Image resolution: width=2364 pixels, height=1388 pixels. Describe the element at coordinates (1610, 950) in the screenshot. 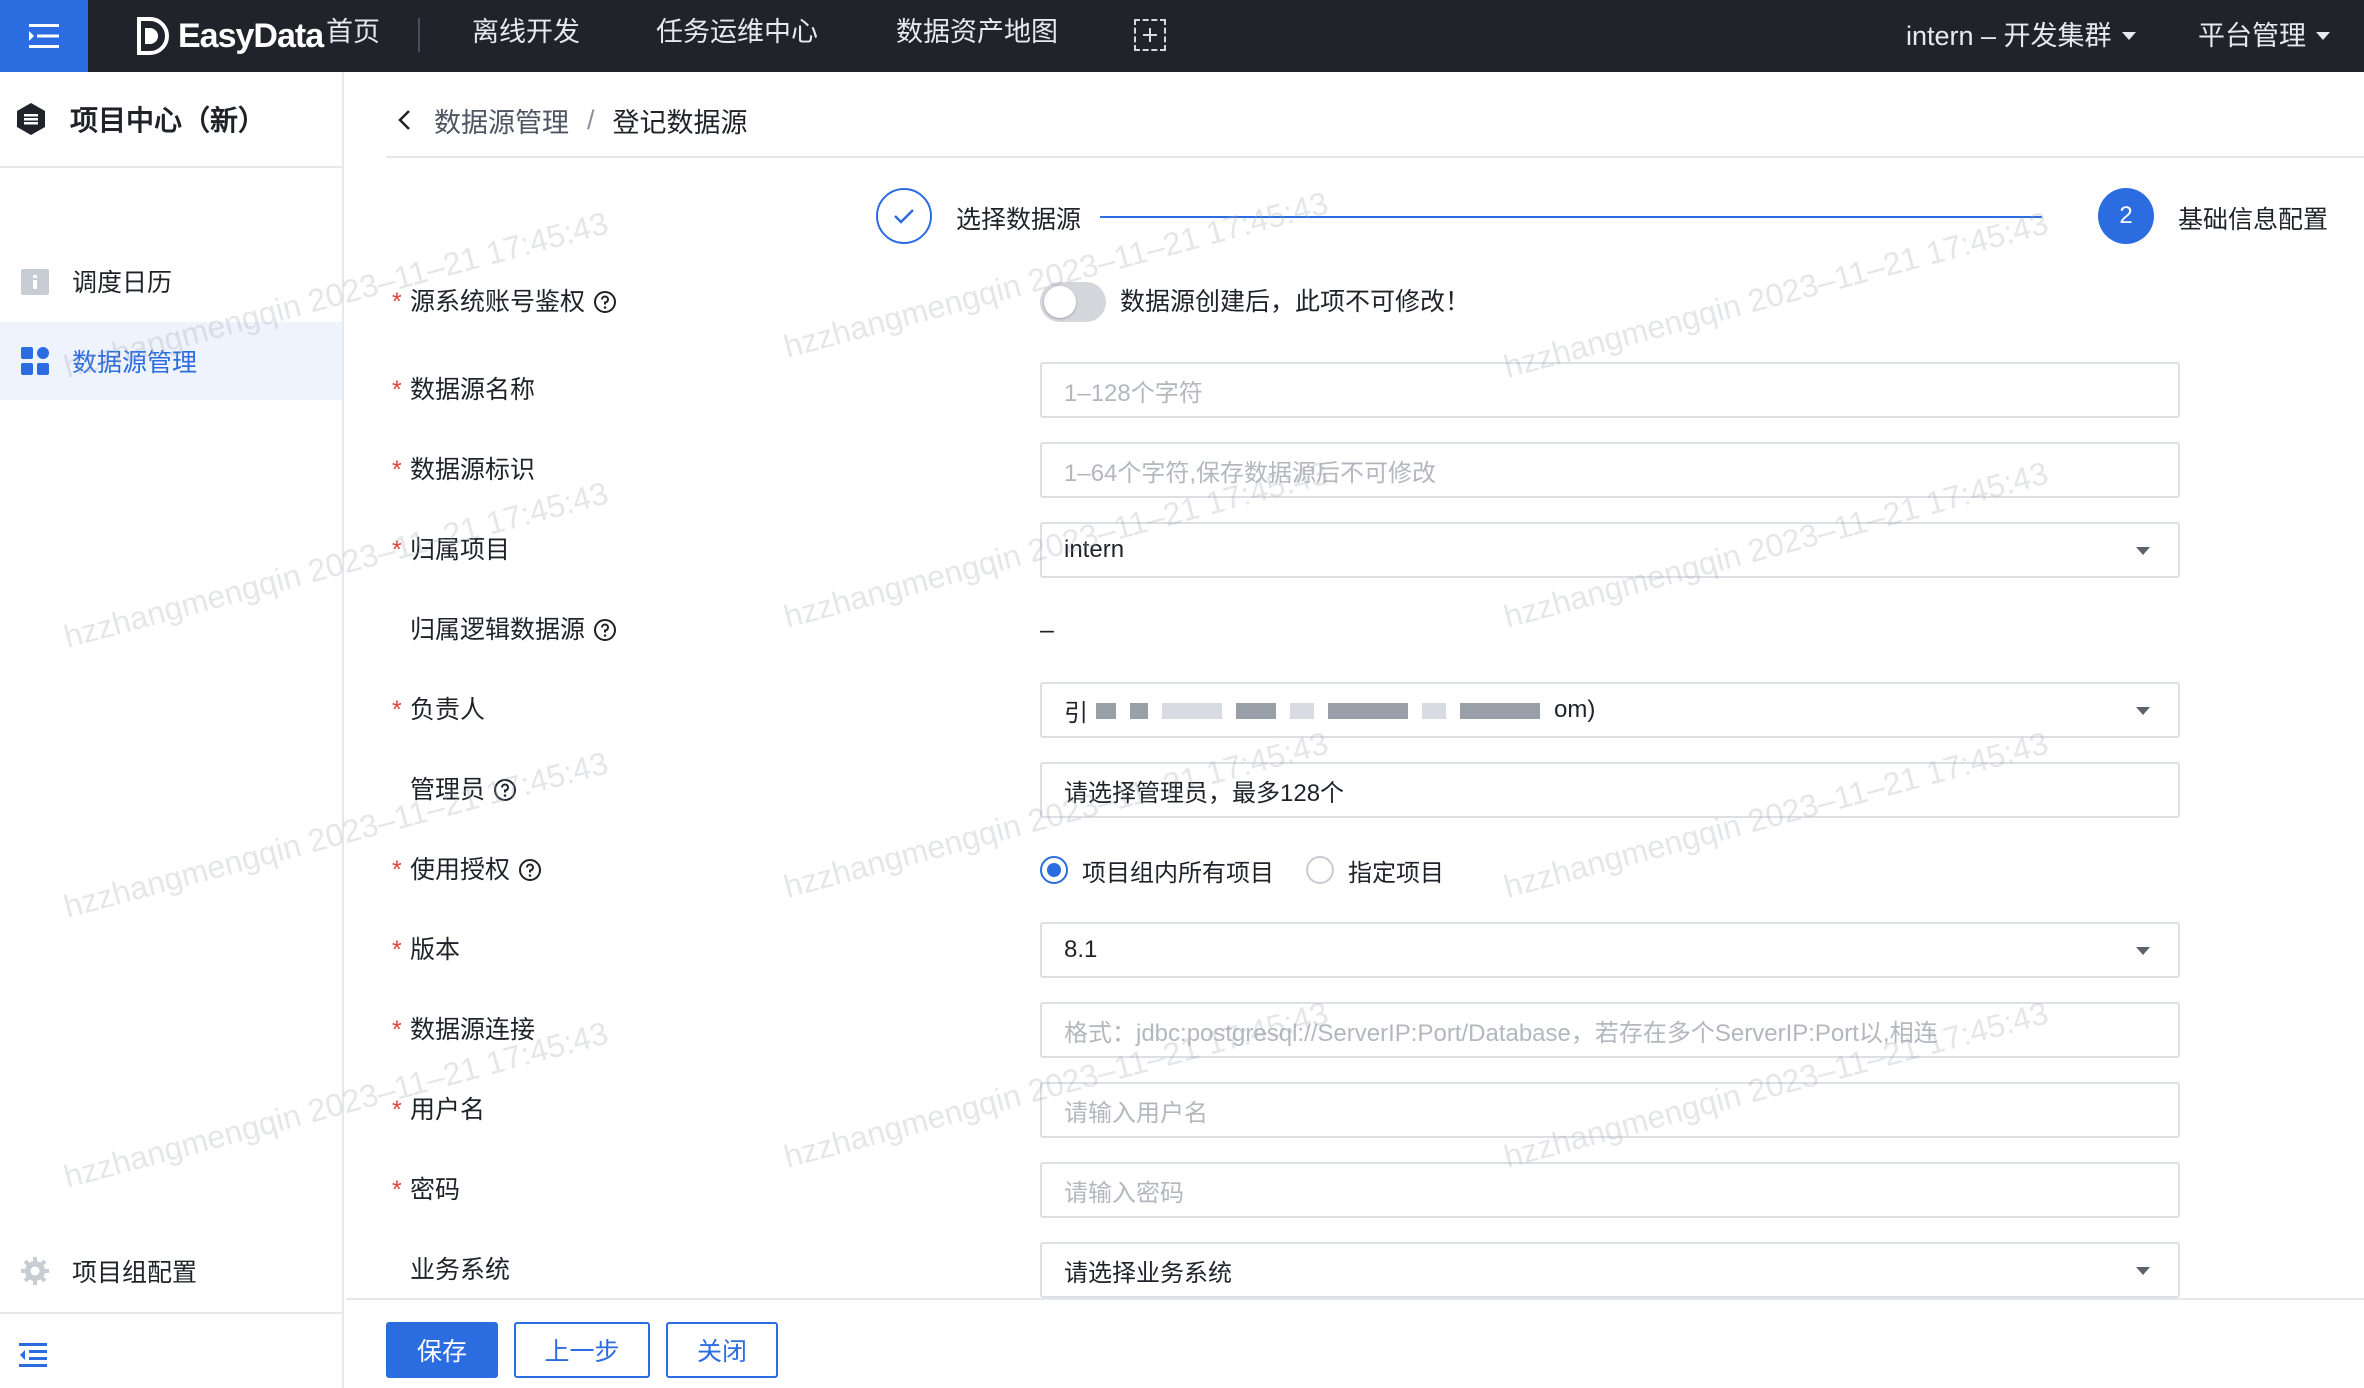

I see `version-select: 8.1` at that location.